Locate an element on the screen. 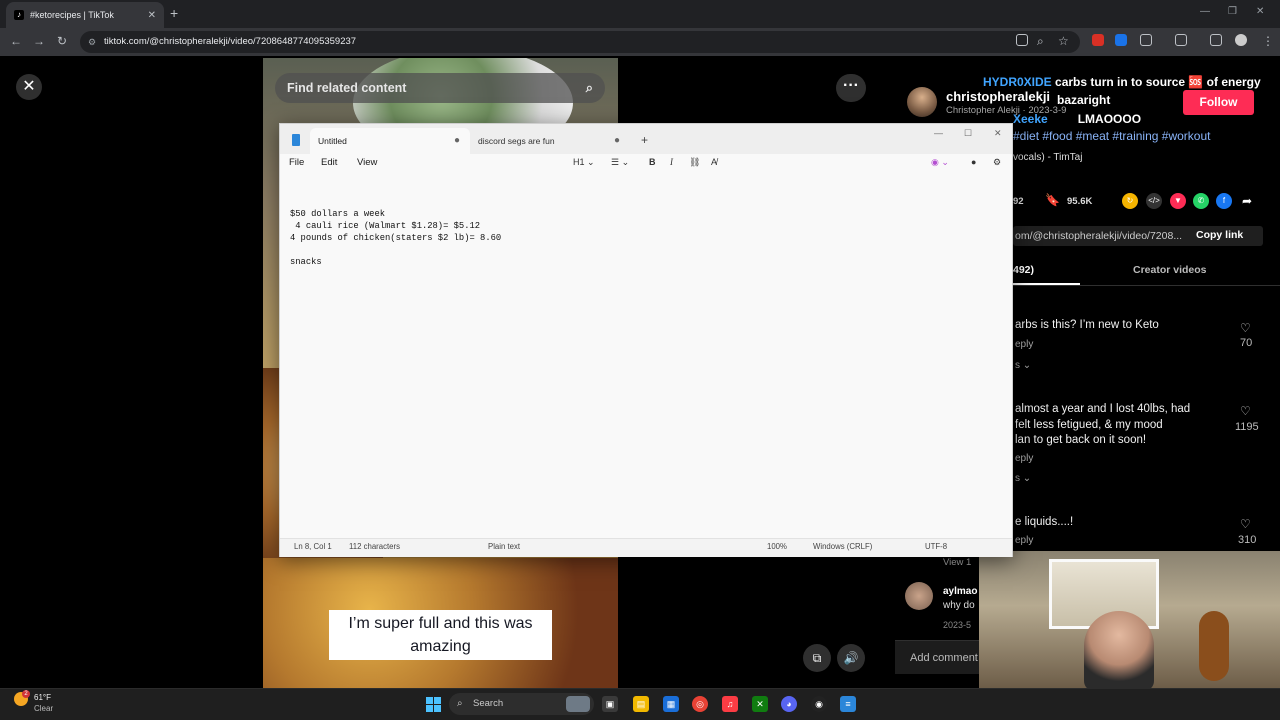 The image size is (1280, 720). commenter-name: aylmao is located at coordinates (960, 591).